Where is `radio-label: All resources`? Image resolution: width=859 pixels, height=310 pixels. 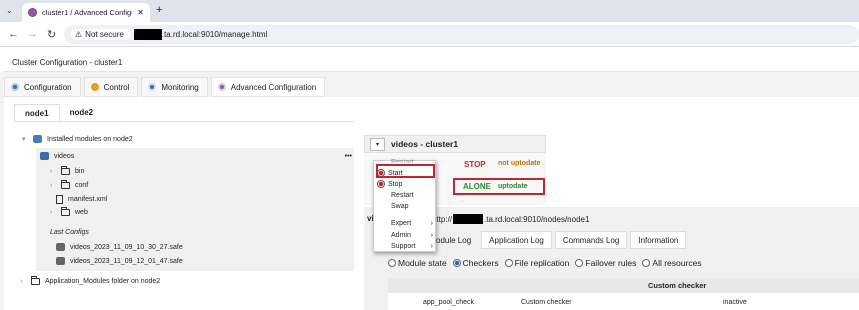
radio-label: All resources is located at coordinates (677, 263).